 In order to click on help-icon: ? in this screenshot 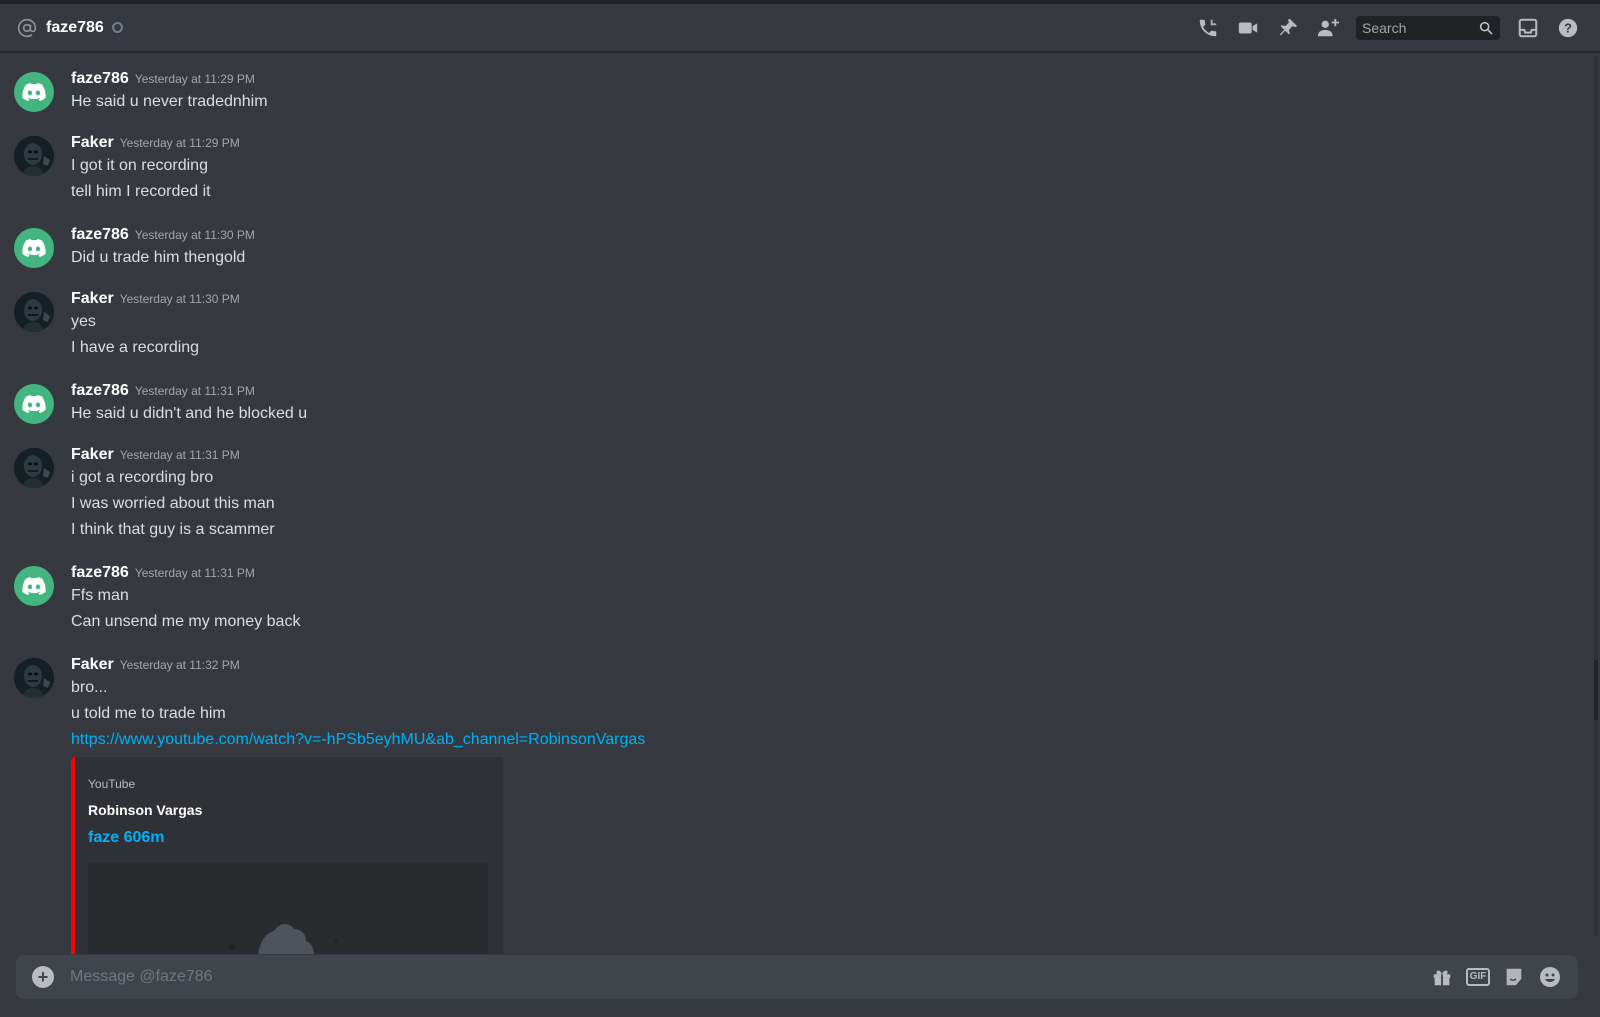, I will do `click(1568, 28)`.